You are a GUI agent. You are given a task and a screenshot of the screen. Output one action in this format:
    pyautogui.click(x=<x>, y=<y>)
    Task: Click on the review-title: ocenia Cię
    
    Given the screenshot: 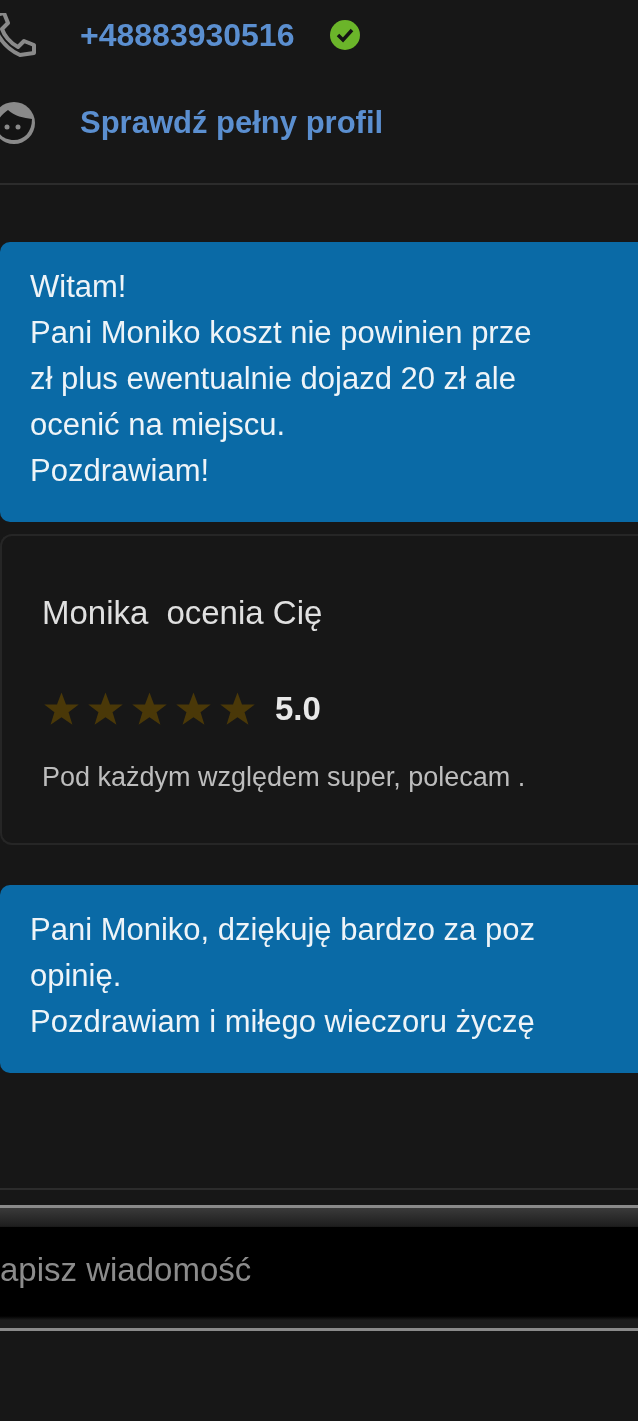 What is the action you would take?
    pyautogui.click(x=244, y=613)
    